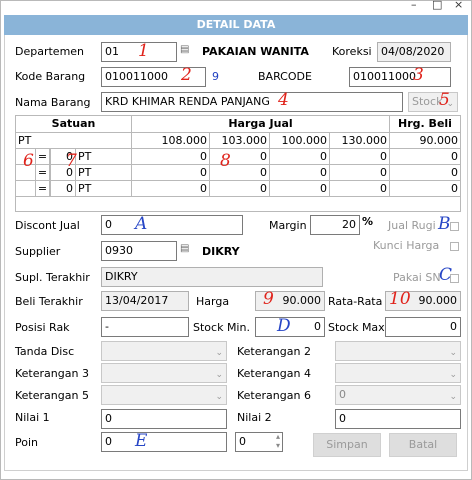  Describe the element at coordinates (236, 25) in the screenshot. I see `dialog-header: DETAIL DATA` at that location.